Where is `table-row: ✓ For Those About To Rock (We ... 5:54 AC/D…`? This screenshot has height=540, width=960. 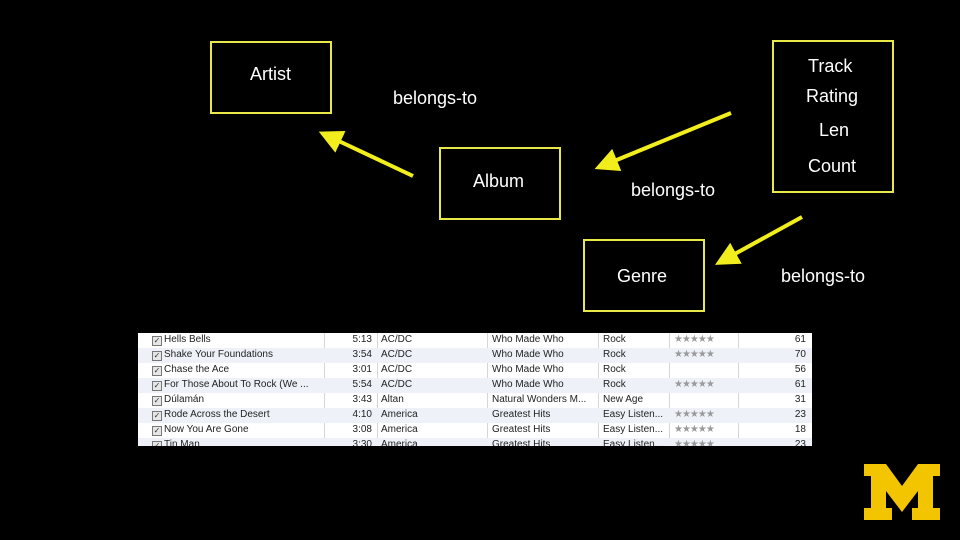
table-row: ✓ For Those About To Rock (We ... 5:54 AC/D… is located at coordinates (475, 385).